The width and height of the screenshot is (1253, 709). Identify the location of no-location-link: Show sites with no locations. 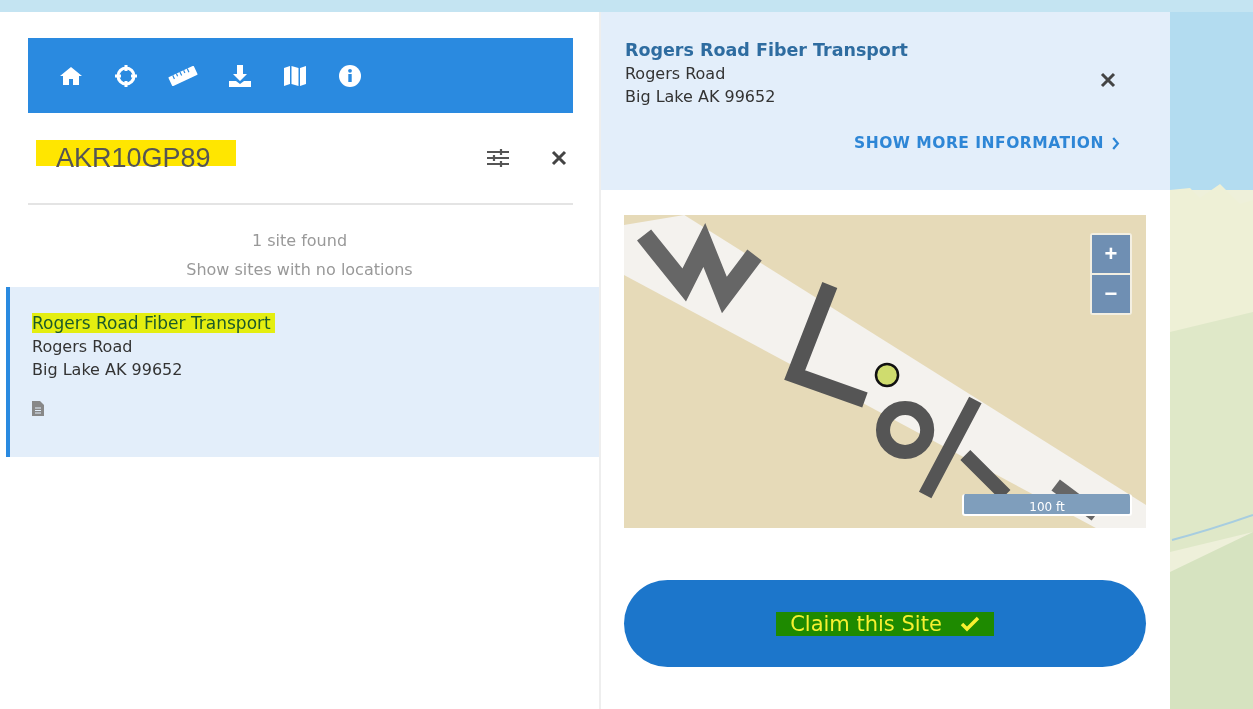
(299, 269).